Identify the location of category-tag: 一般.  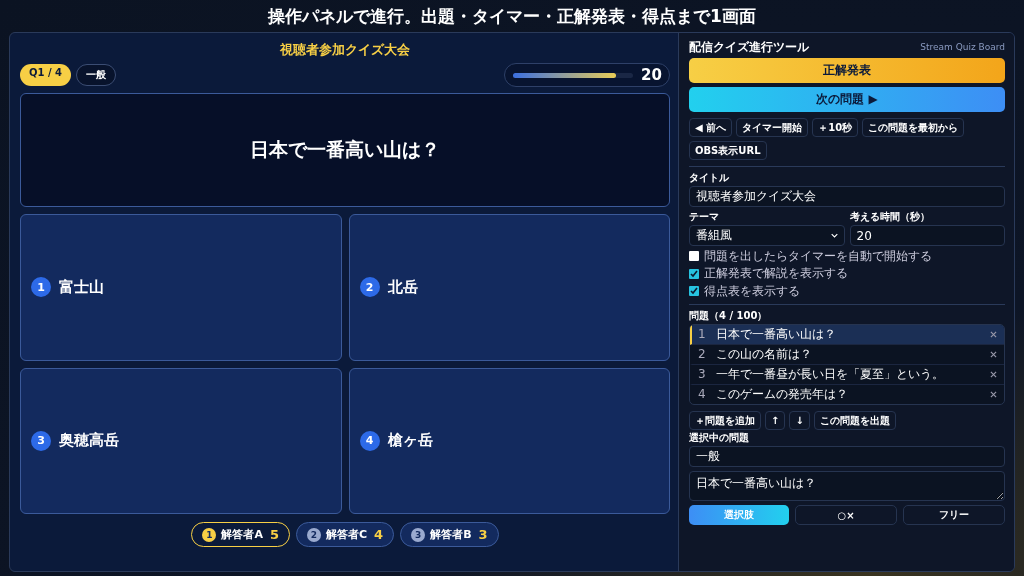
(96, 75).